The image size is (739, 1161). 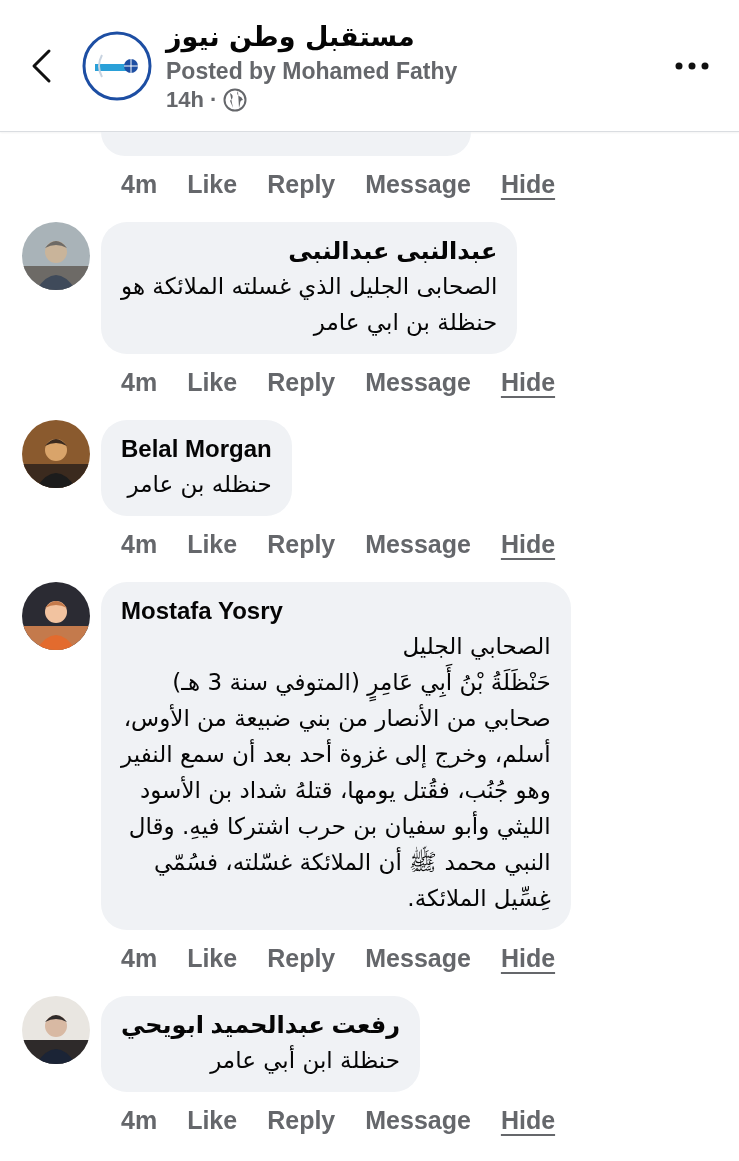 I want to click on comment-text: الصحابي الجليل حَنْظَلَةُ بْنُ أَبِي عَامِرٍ (المتوفي سنة 3 هـ) صحابي من الأنصار من بني ضبيعة من الأوس، أسلم، وخرج إلى غزوة أحد بعد أن سمع النفير وهو جُنُب، فقُتل يومها، قتلهُ شداد بن الأسود الليثي وأبو سفيان بن حرب اشتركا فيهِ. وقال النبي محمد ﷺ أن الملائكة غسّلته، فسُمّي غِسِّيل الملائكة., so click(x=336, y=772).